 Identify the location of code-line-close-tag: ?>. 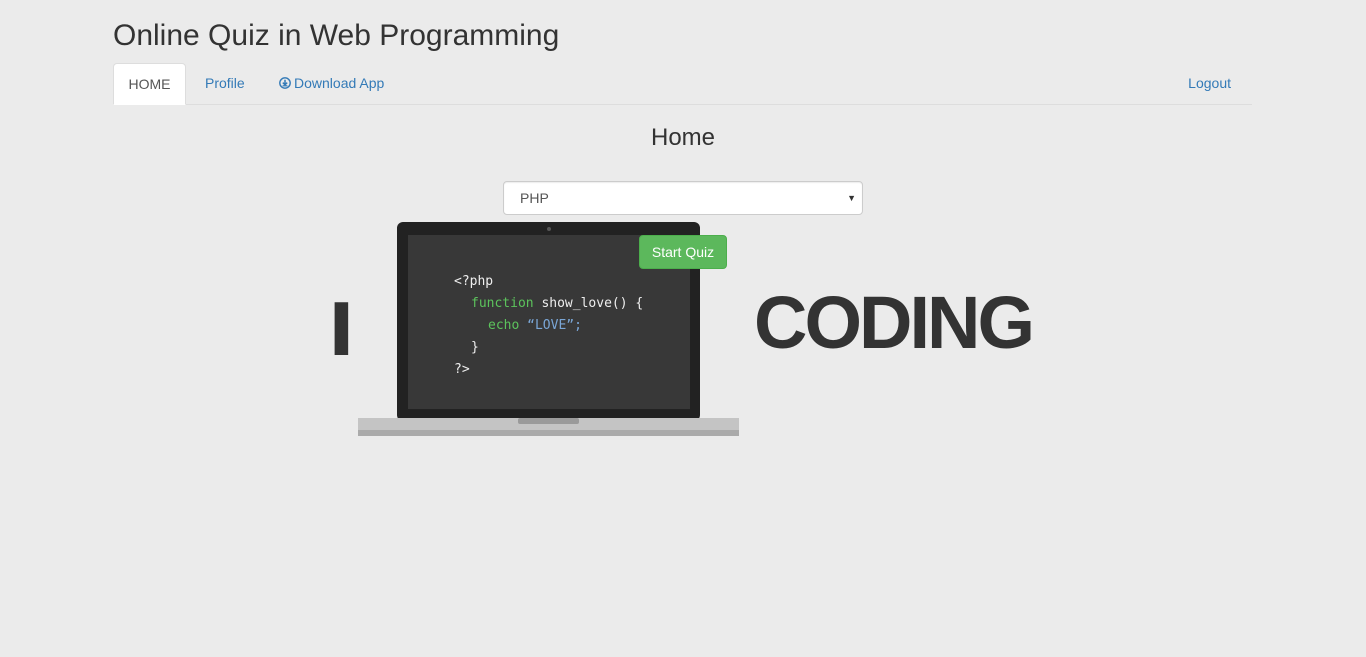
(462, 369).